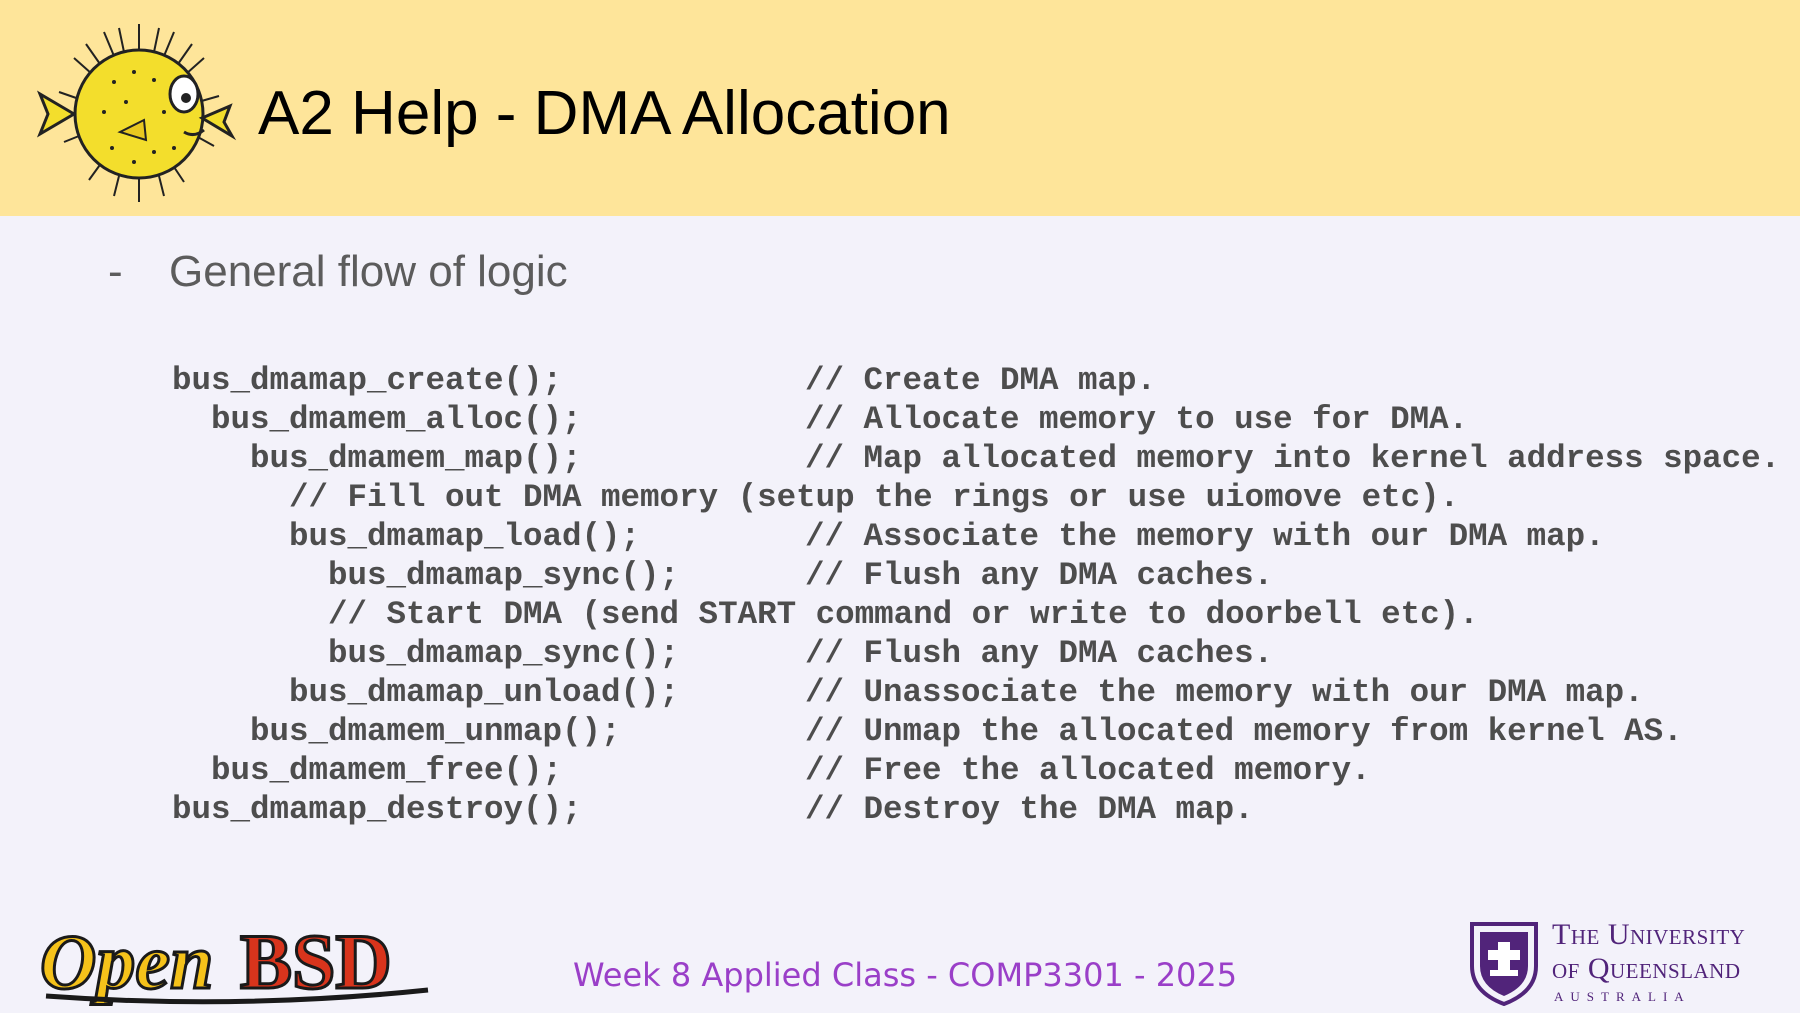 The height and width of the screenshot is (1013, 1800). What do you see at coordinates (368, 271) in the screenshot?
I see `bullet-text: General flow of logic` at bounding box center [368, 271].